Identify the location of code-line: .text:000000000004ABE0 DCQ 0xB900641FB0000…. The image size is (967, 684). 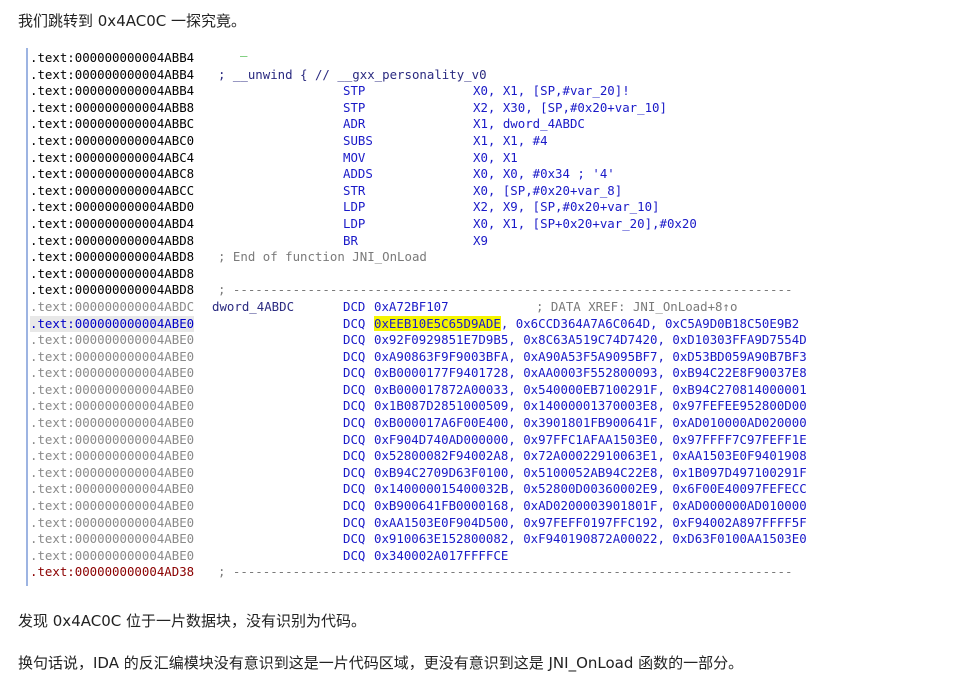
(418, 506).